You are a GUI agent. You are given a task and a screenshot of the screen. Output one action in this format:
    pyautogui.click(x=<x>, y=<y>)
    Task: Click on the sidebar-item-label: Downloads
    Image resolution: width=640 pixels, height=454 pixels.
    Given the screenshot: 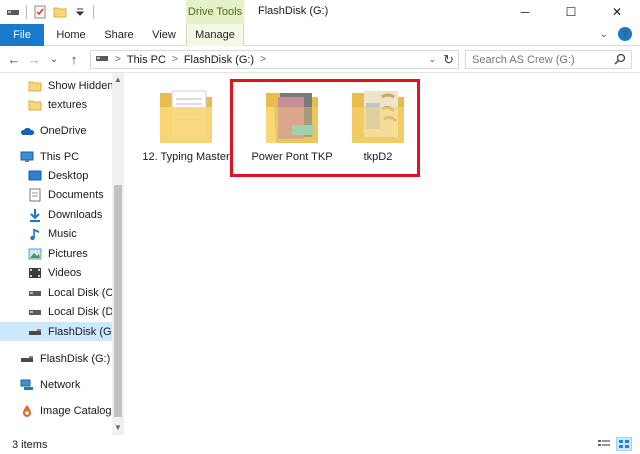 What is the action you would take?
    pyautogui.click(x=75, y=214)
    